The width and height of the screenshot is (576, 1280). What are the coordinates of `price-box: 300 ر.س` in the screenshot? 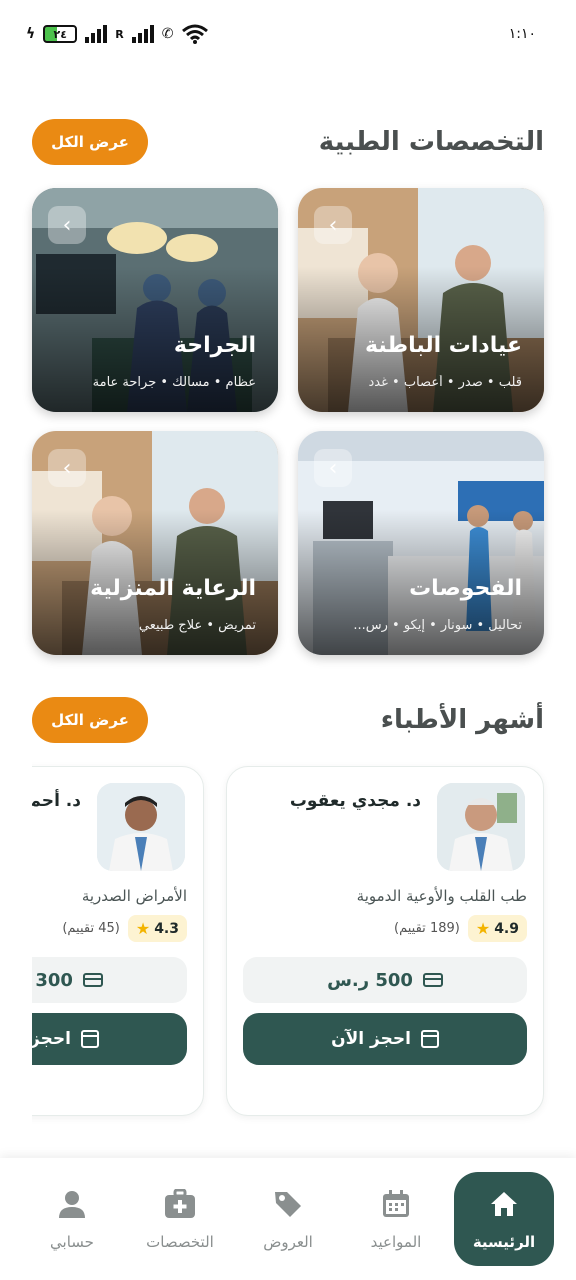 It's located at (109, 980).